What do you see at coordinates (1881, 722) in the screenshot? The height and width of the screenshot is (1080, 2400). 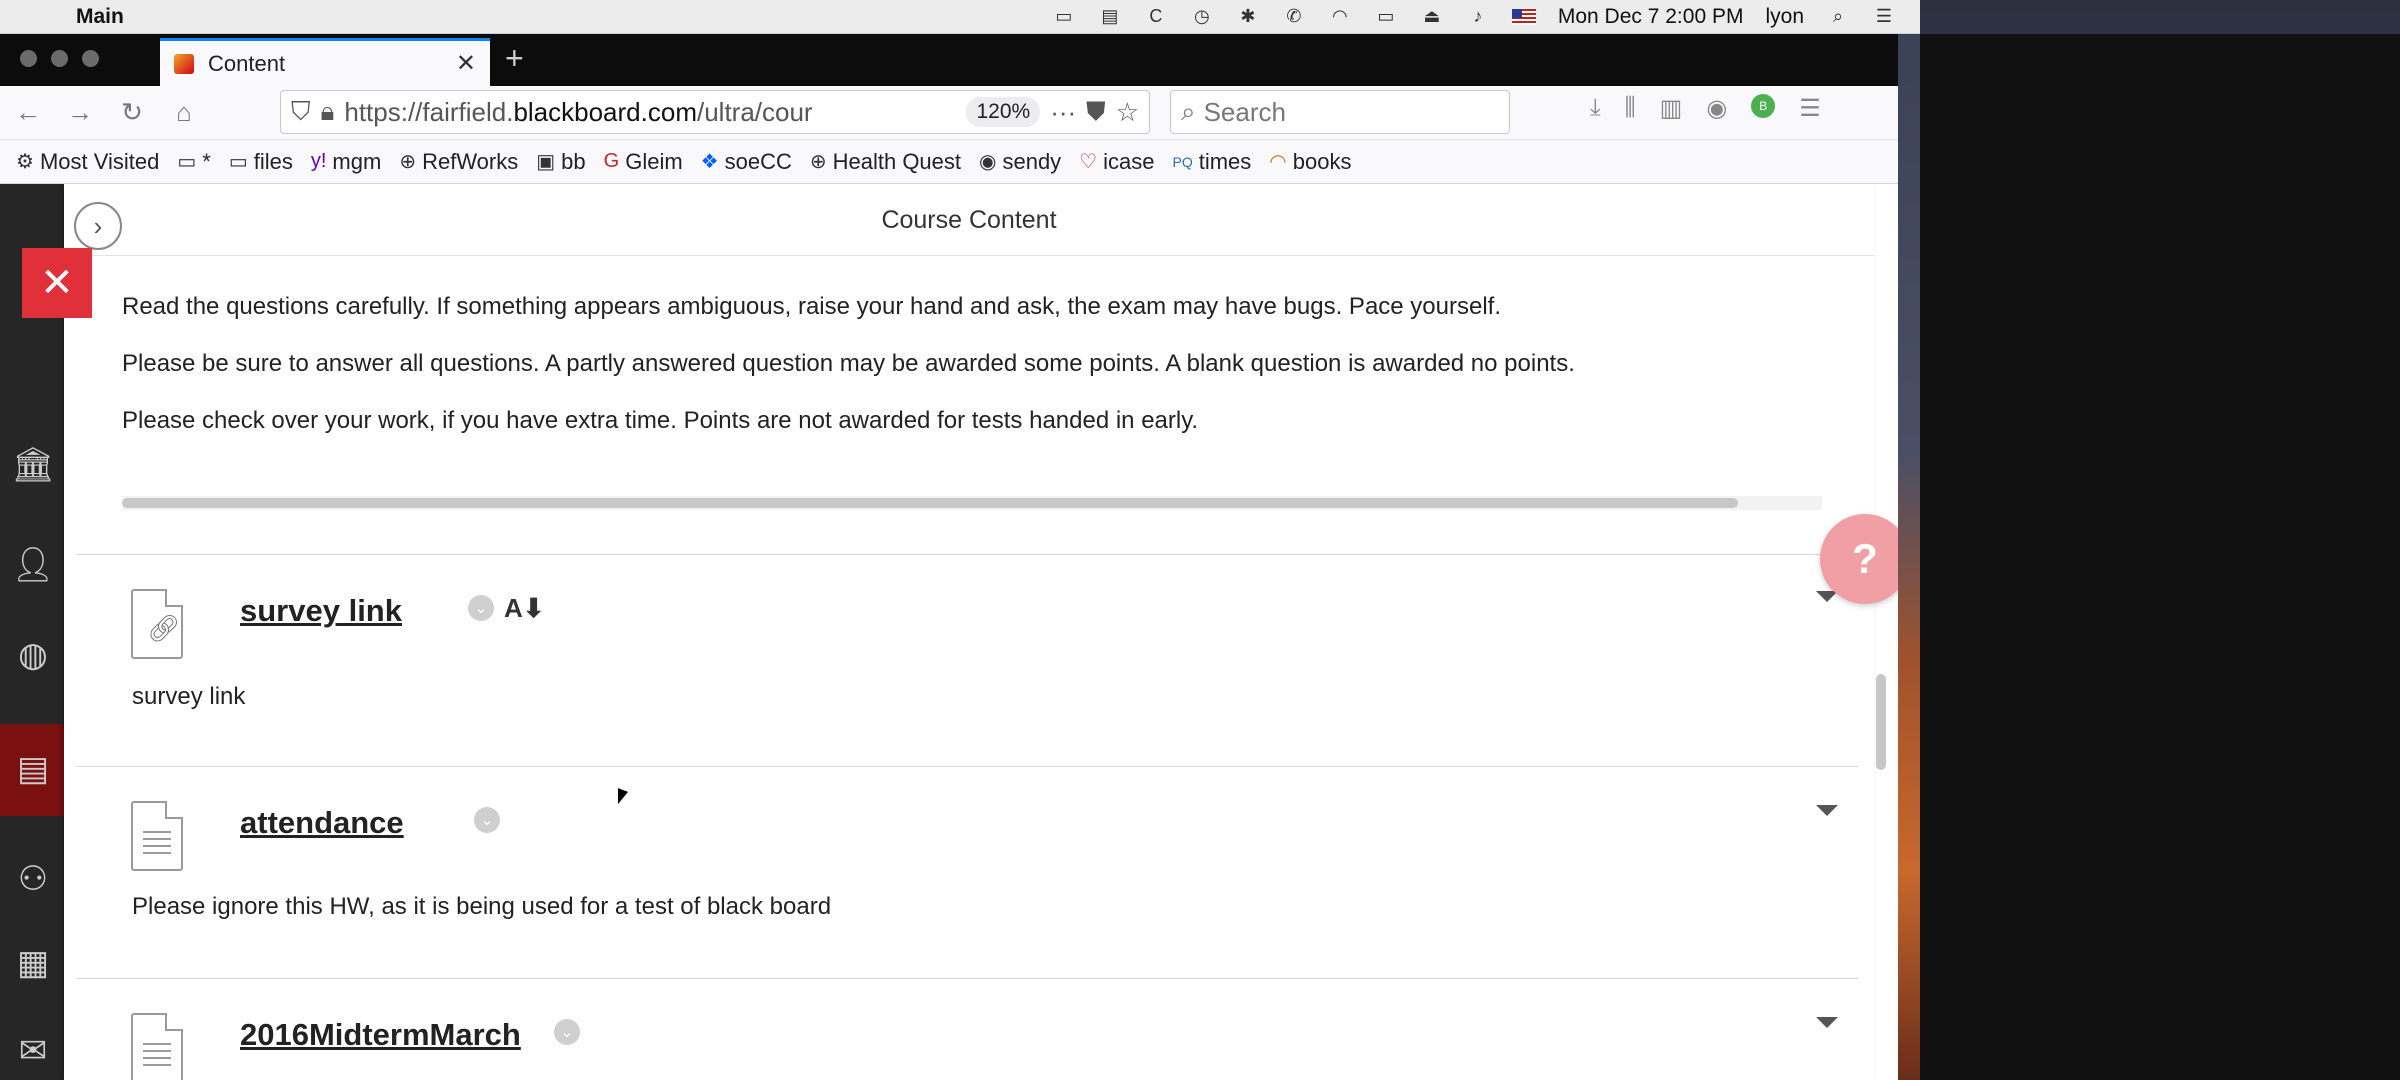 I see `vertical-scroll-thumb` at bounding box center [1881, 722].